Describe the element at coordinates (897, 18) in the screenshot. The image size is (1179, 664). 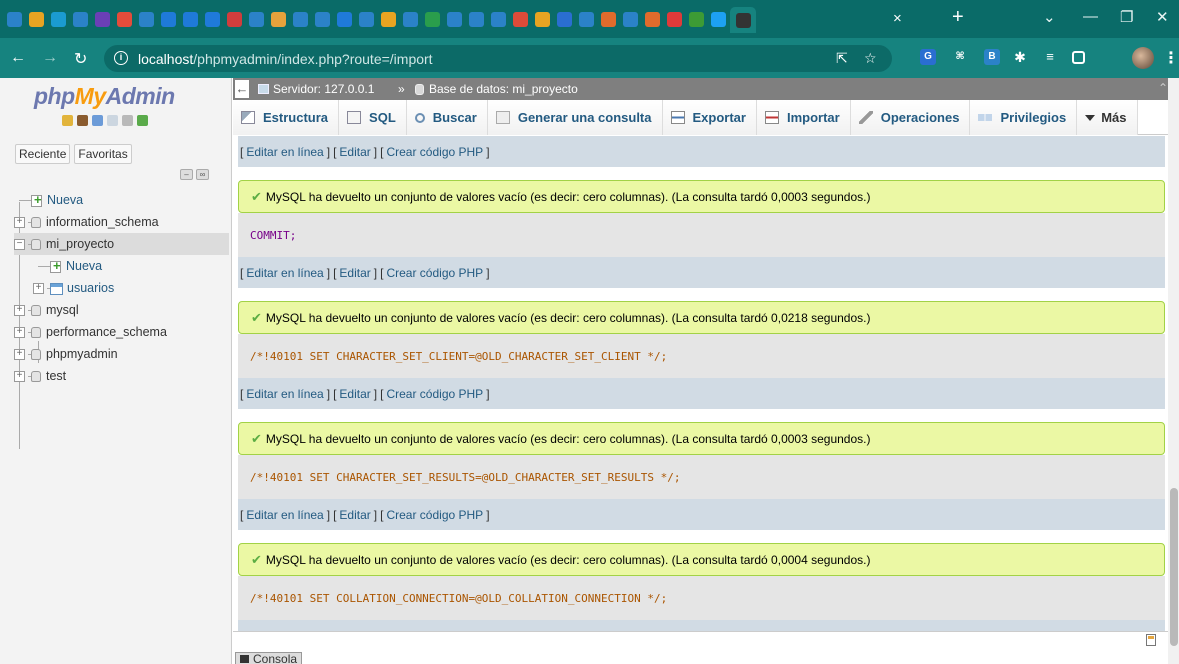
I see `tab-close-icon: ×` at that location.